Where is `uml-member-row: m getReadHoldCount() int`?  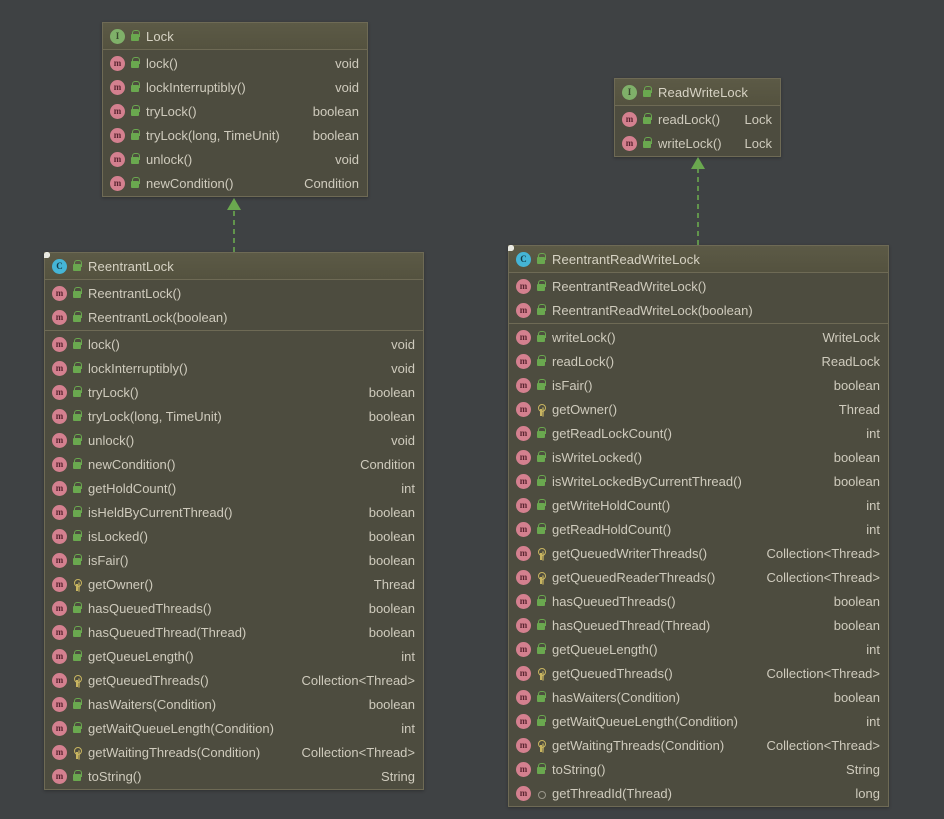 uml-member-row: m getReadHoldCount() int is located at coordinates (698, 529).